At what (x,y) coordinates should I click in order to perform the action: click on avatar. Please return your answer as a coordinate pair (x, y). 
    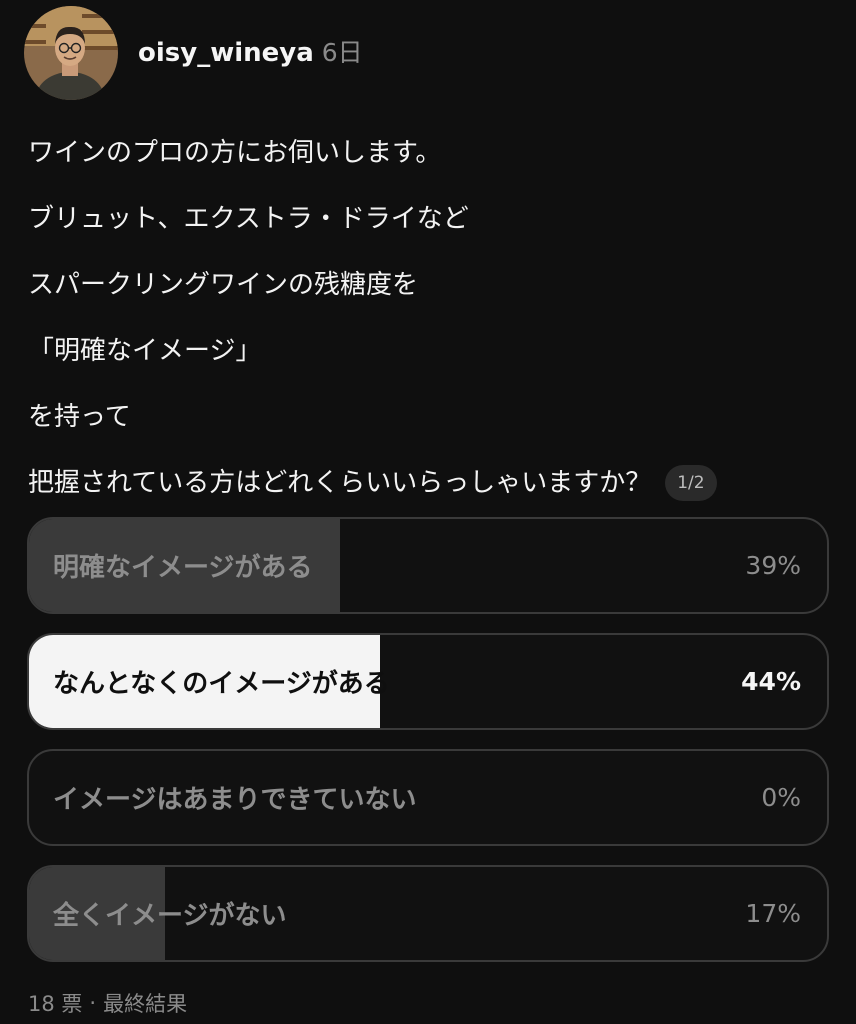
    Looking at the image, I should click on (71, 53).